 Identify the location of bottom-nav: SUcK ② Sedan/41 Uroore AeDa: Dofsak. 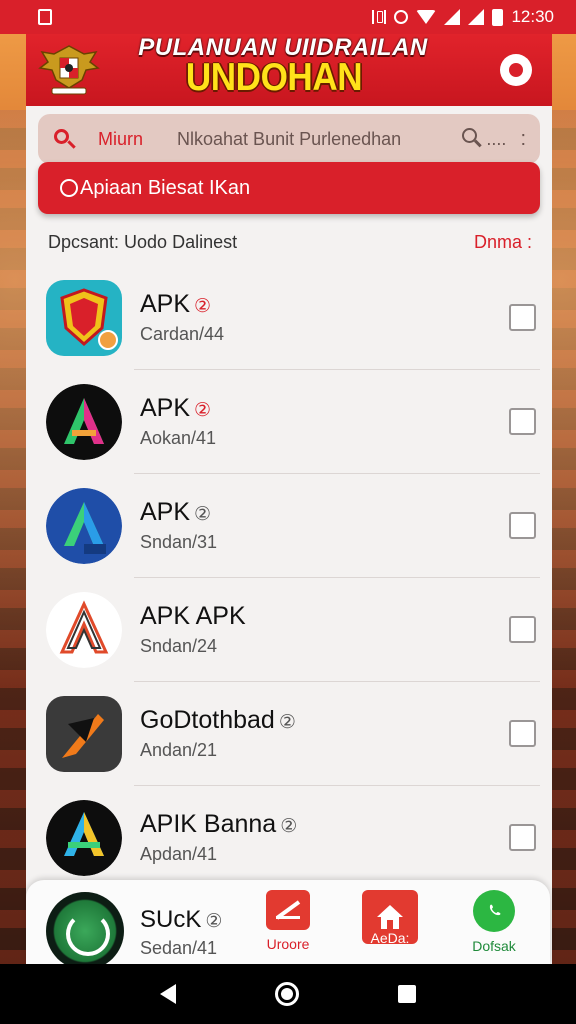
(288, 925).